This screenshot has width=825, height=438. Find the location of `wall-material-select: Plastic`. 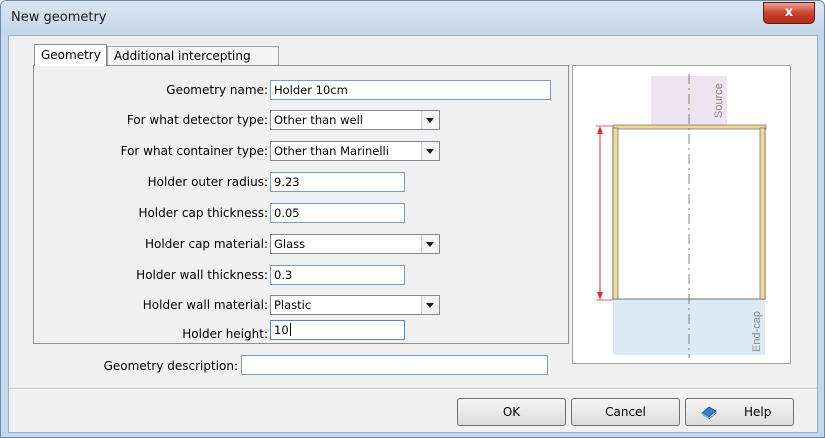

wall-material-select: Plastic is located at coordinates (355, 305).